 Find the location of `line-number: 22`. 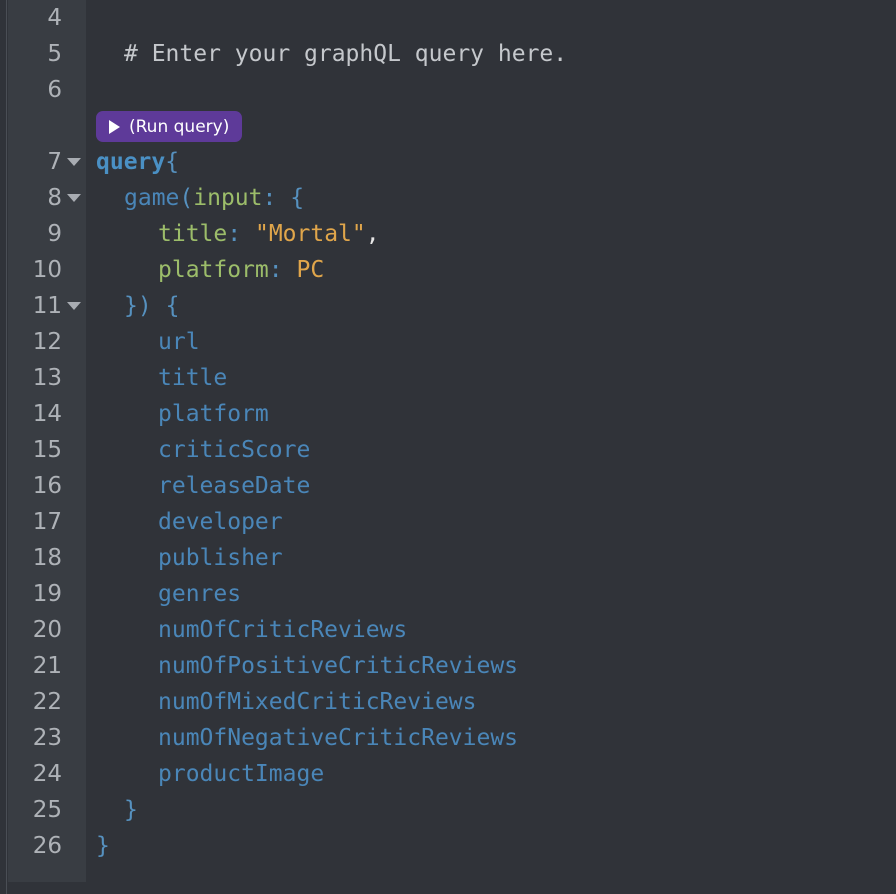

line-number: 22 is located at coordinates (47, 702).